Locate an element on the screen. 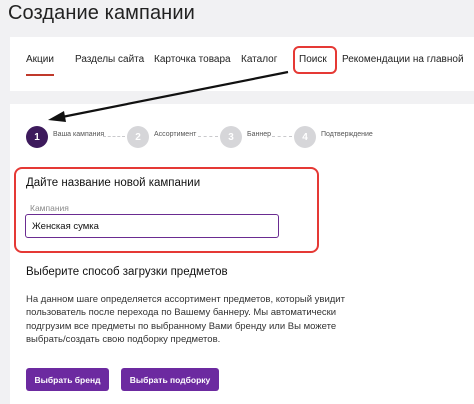 Image resolution: width=474 pixels, height=404 pixels. tab-site-sections: Разделы сайта is located at coordinates (109, 59).